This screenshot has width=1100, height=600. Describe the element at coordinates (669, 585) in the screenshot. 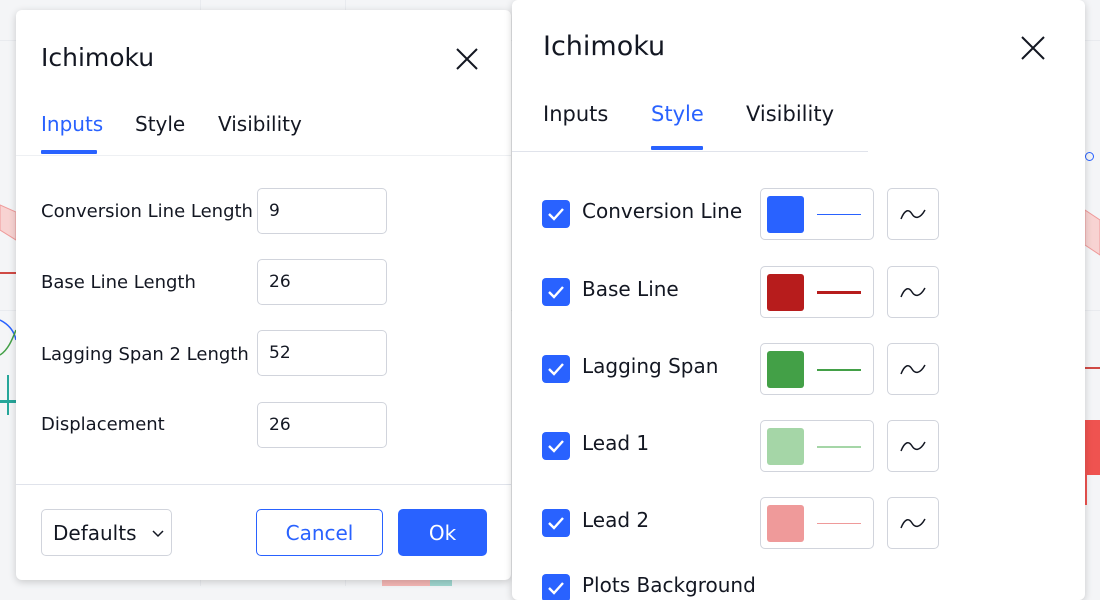

I see `style-label: Plots Background` at that location.